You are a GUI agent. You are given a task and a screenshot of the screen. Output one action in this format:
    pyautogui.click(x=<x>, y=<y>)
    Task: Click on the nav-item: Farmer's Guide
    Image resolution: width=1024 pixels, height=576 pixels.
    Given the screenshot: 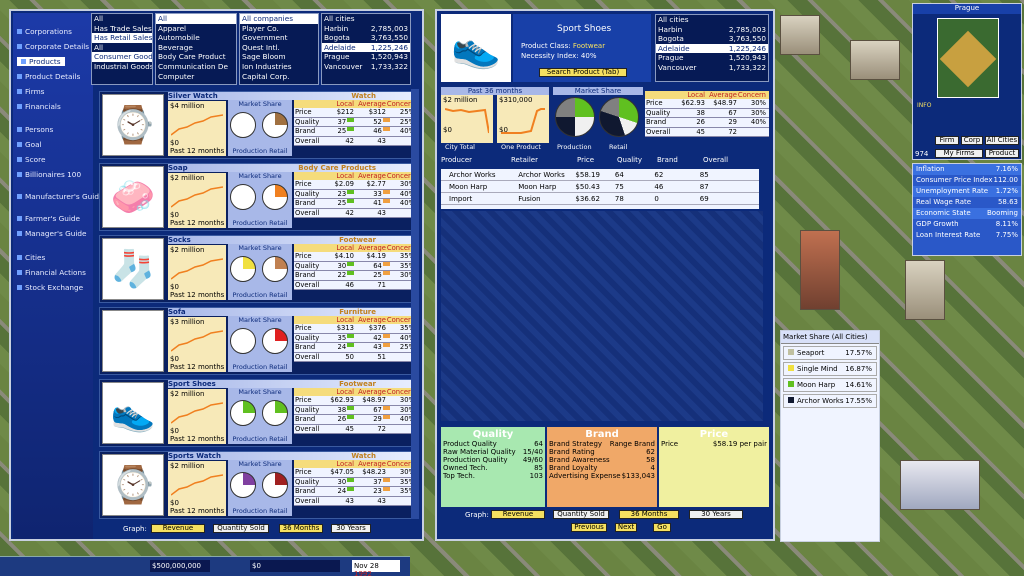 What is the action you would take?
    pyautogui.click(x=48, y=218)
    